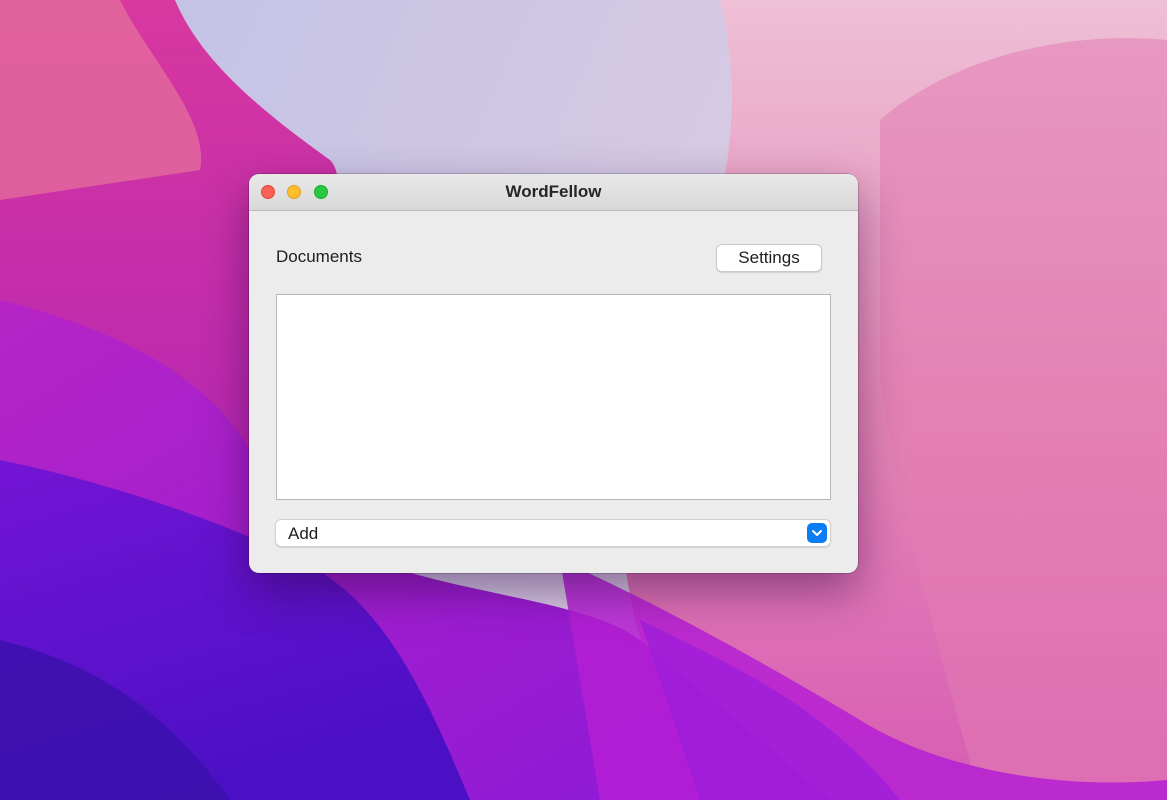 Image resolution: width=1167 pixels, height=800 pixels. Describe the element at coordinates (769, 258) in the screenshot. I see `settings-button: Settings` at that location.